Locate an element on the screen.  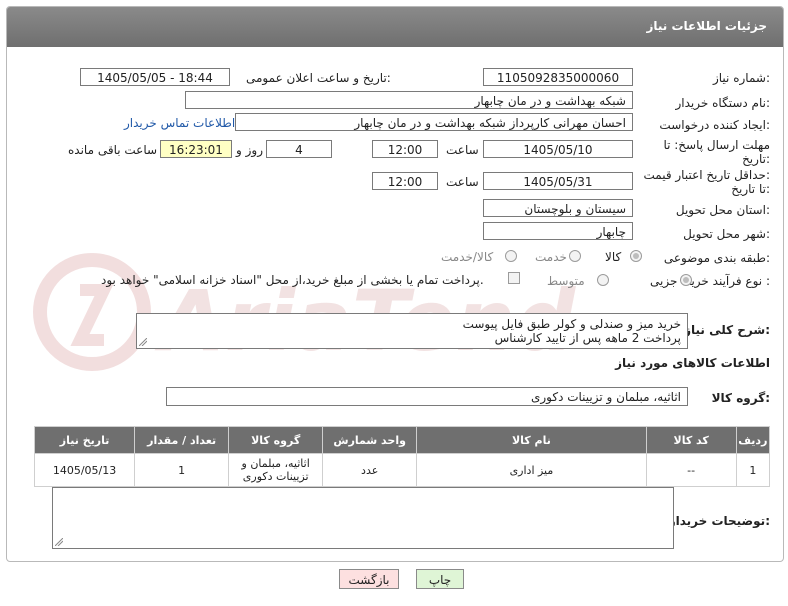
announce-label: تاریخ و ساعت اعلان عمومی: is located at coordinates (318, 78).